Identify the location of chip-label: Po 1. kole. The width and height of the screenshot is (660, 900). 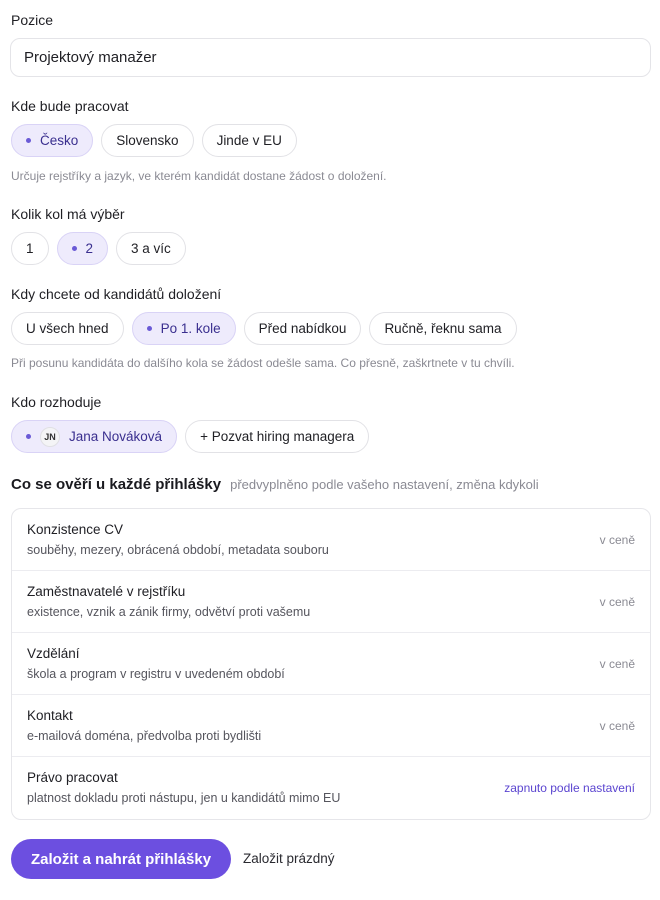
(190, 328).